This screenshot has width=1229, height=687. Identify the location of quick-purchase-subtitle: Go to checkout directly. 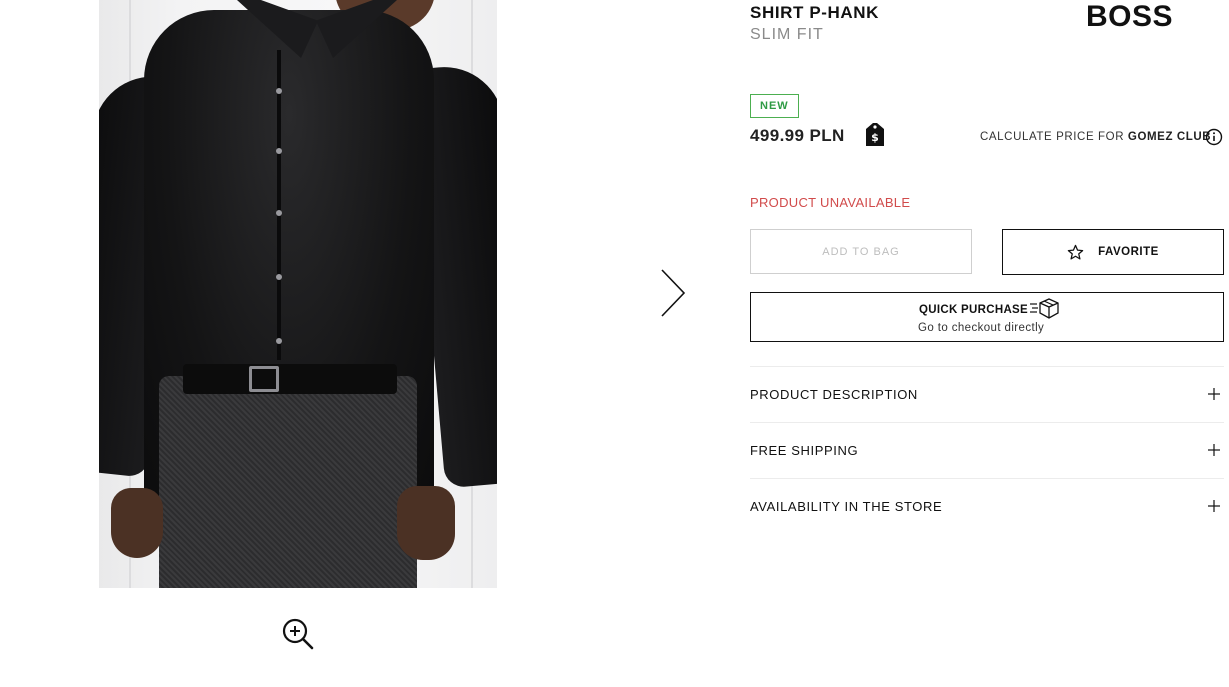
(981, 328).